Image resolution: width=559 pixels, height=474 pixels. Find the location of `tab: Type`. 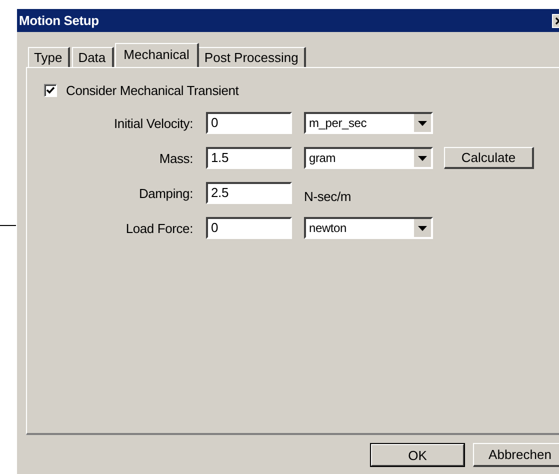

tab: Type is located at coordinates (49, 57).